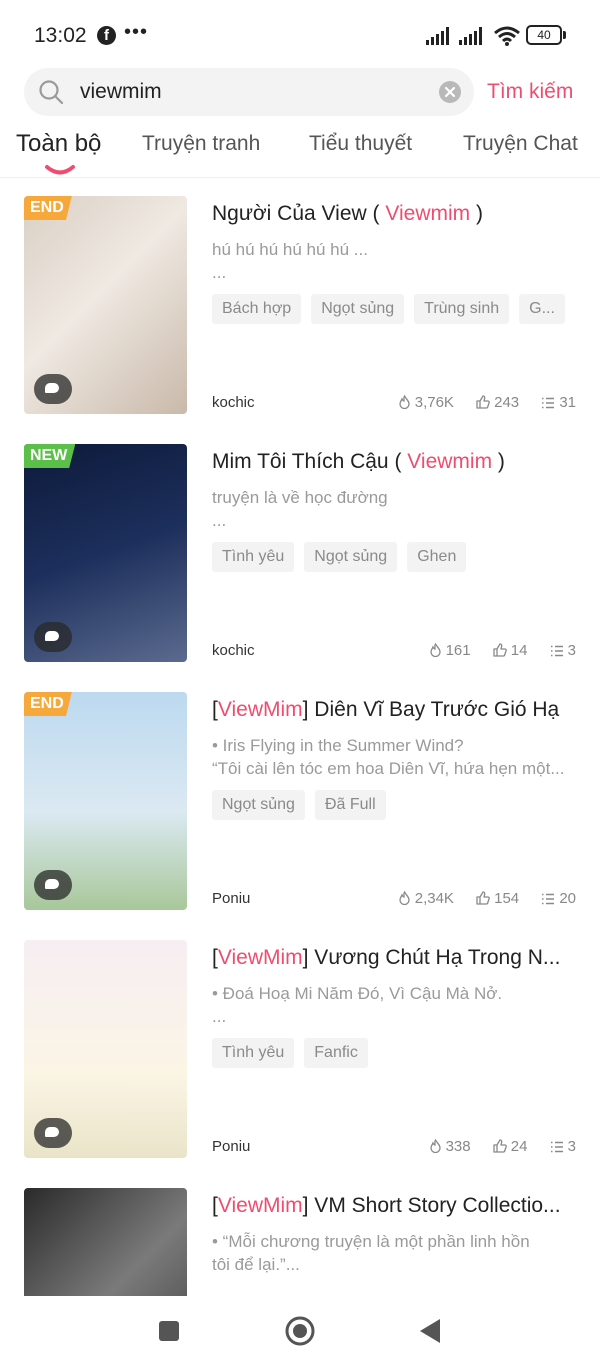  Describe the element at coordinates (136, 32) in the screenshot. I see `more-notifications-icon: •••` at that location.